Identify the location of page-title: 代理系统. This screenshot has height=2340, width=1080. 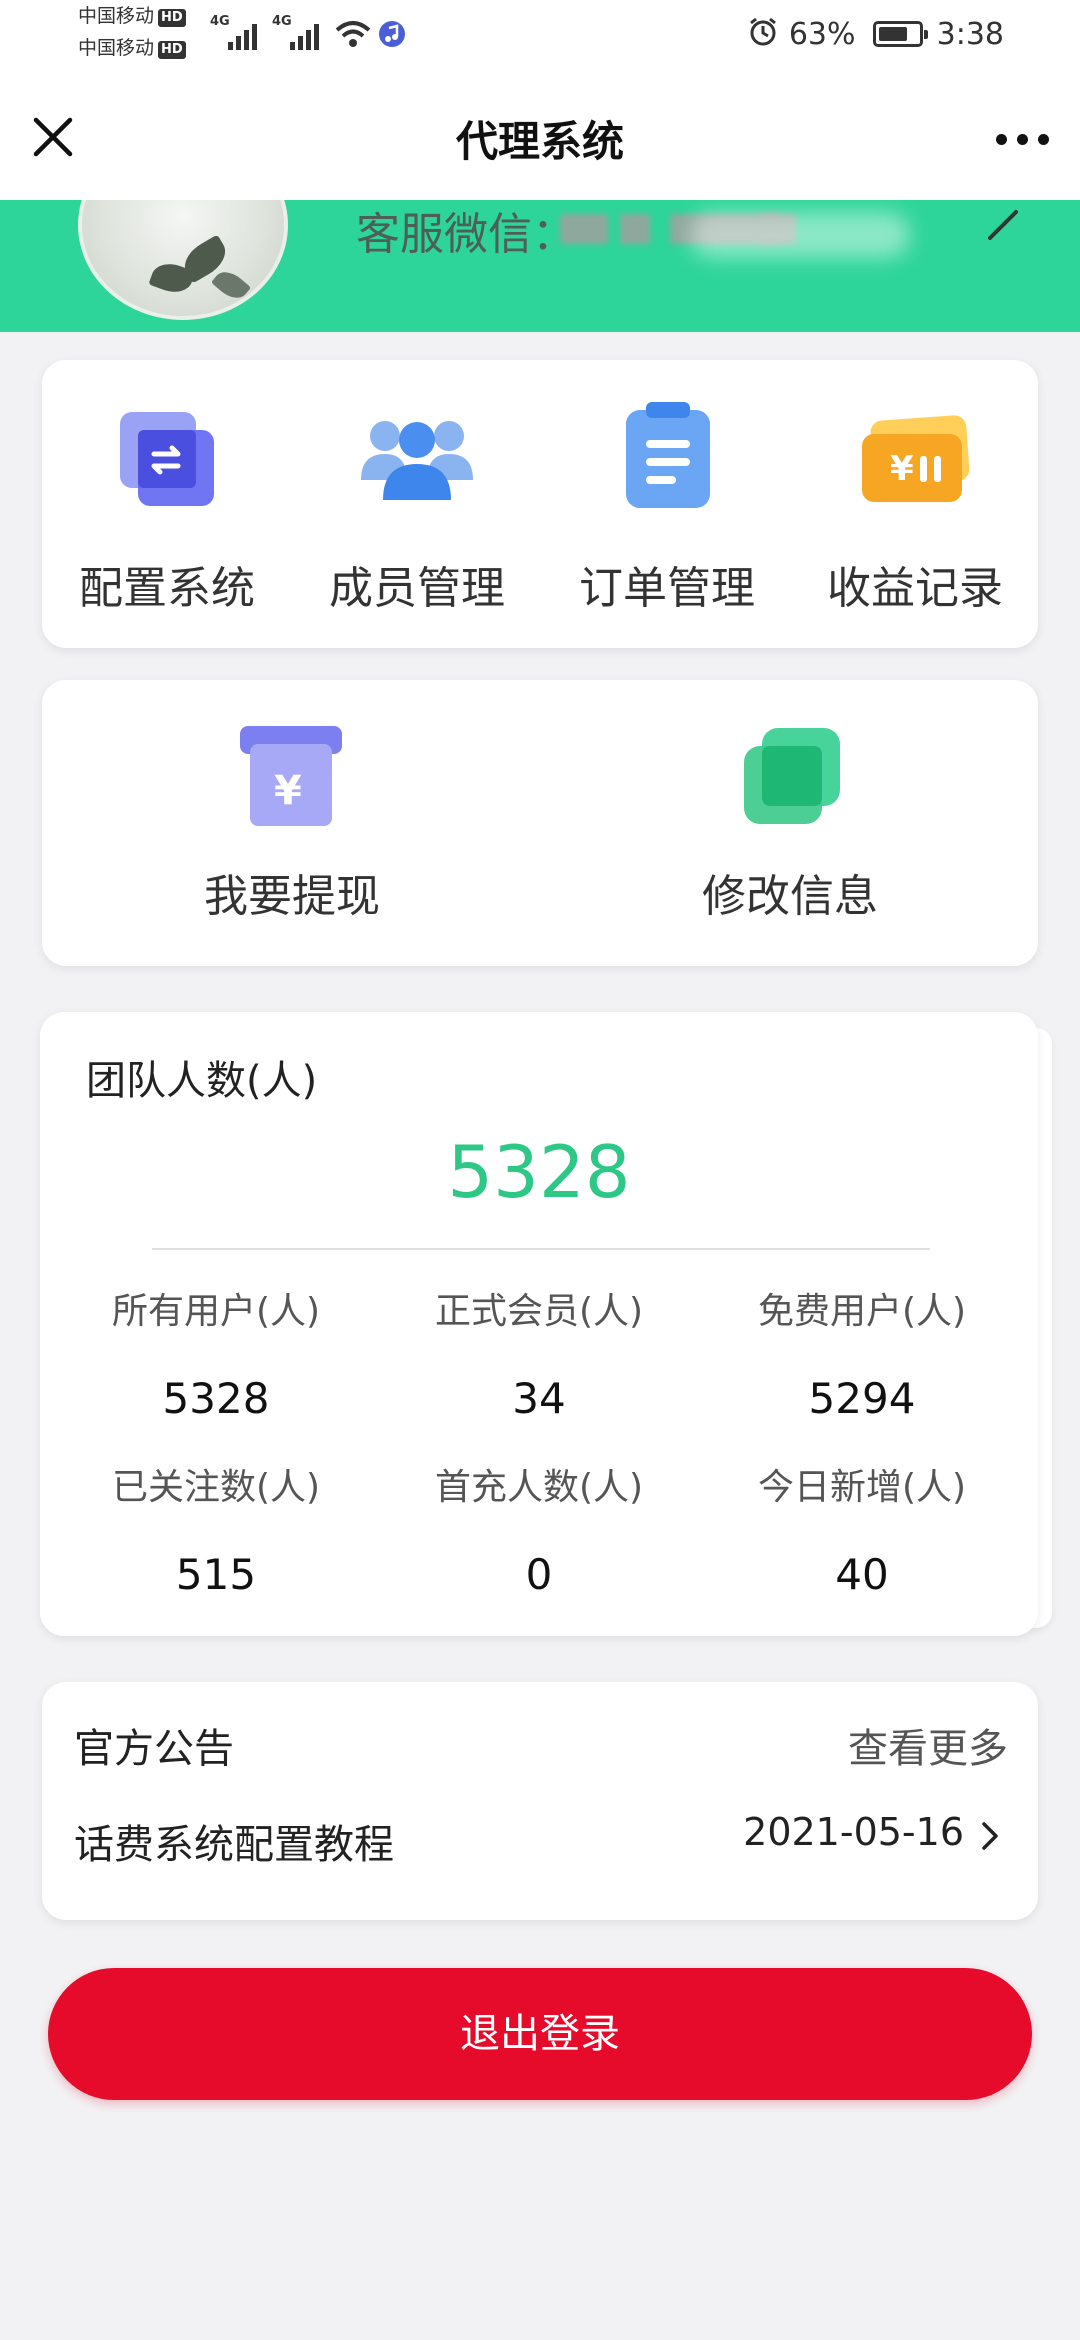
(539, 141).